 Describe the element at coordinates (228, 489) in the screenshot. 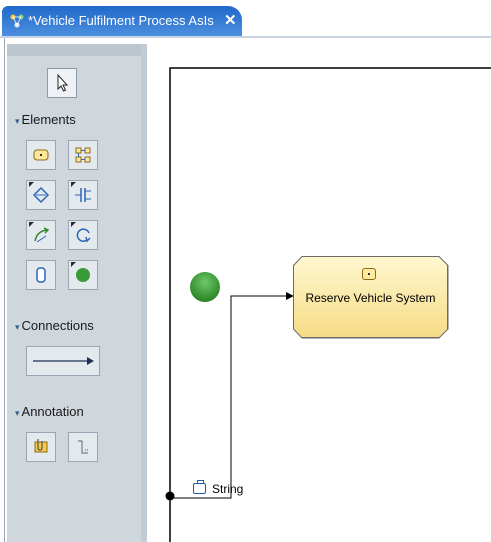

I see `input-type-label: String` at that location.